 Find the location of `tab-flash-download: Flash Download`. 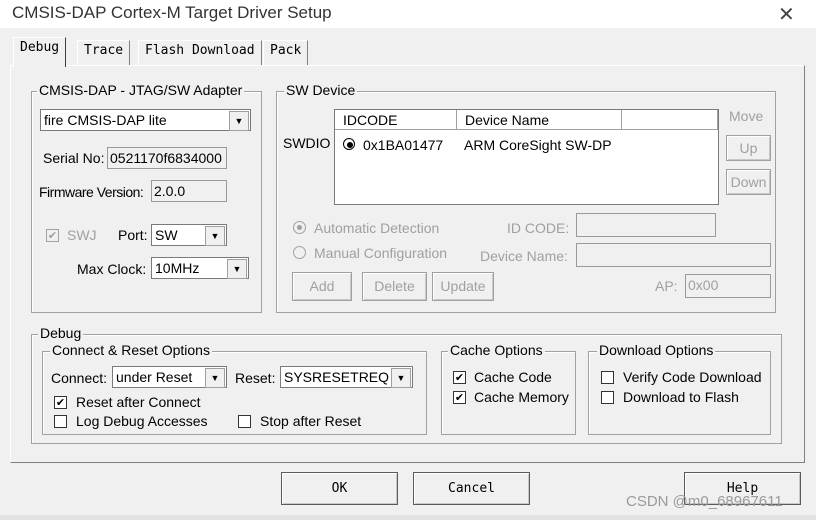

tab-flash-download: Flash Download is located at coordinates (200, 53).